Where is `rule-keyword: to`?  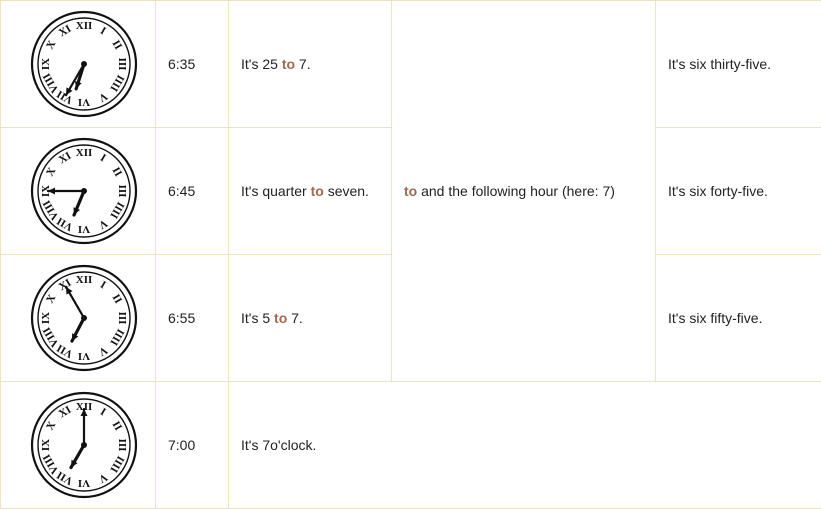
rule-keyword: to is located at coordinates (411, 191).